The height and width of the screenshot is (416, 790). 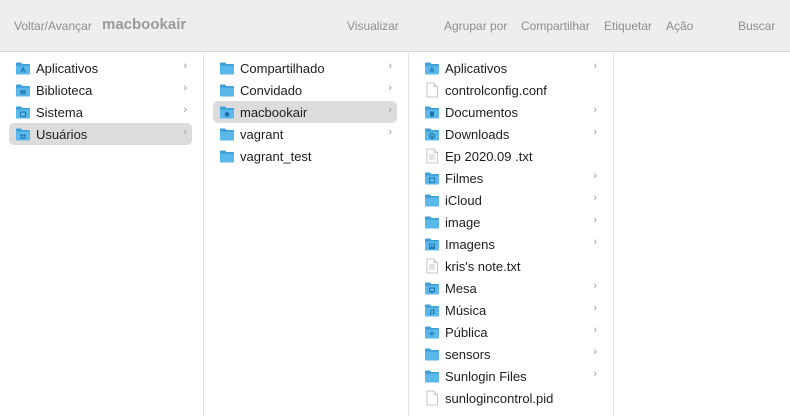 What do you see at coordinates (432, 310) in the screenshot?
I see `music-folder-icon` at bounding box center [432, 310].